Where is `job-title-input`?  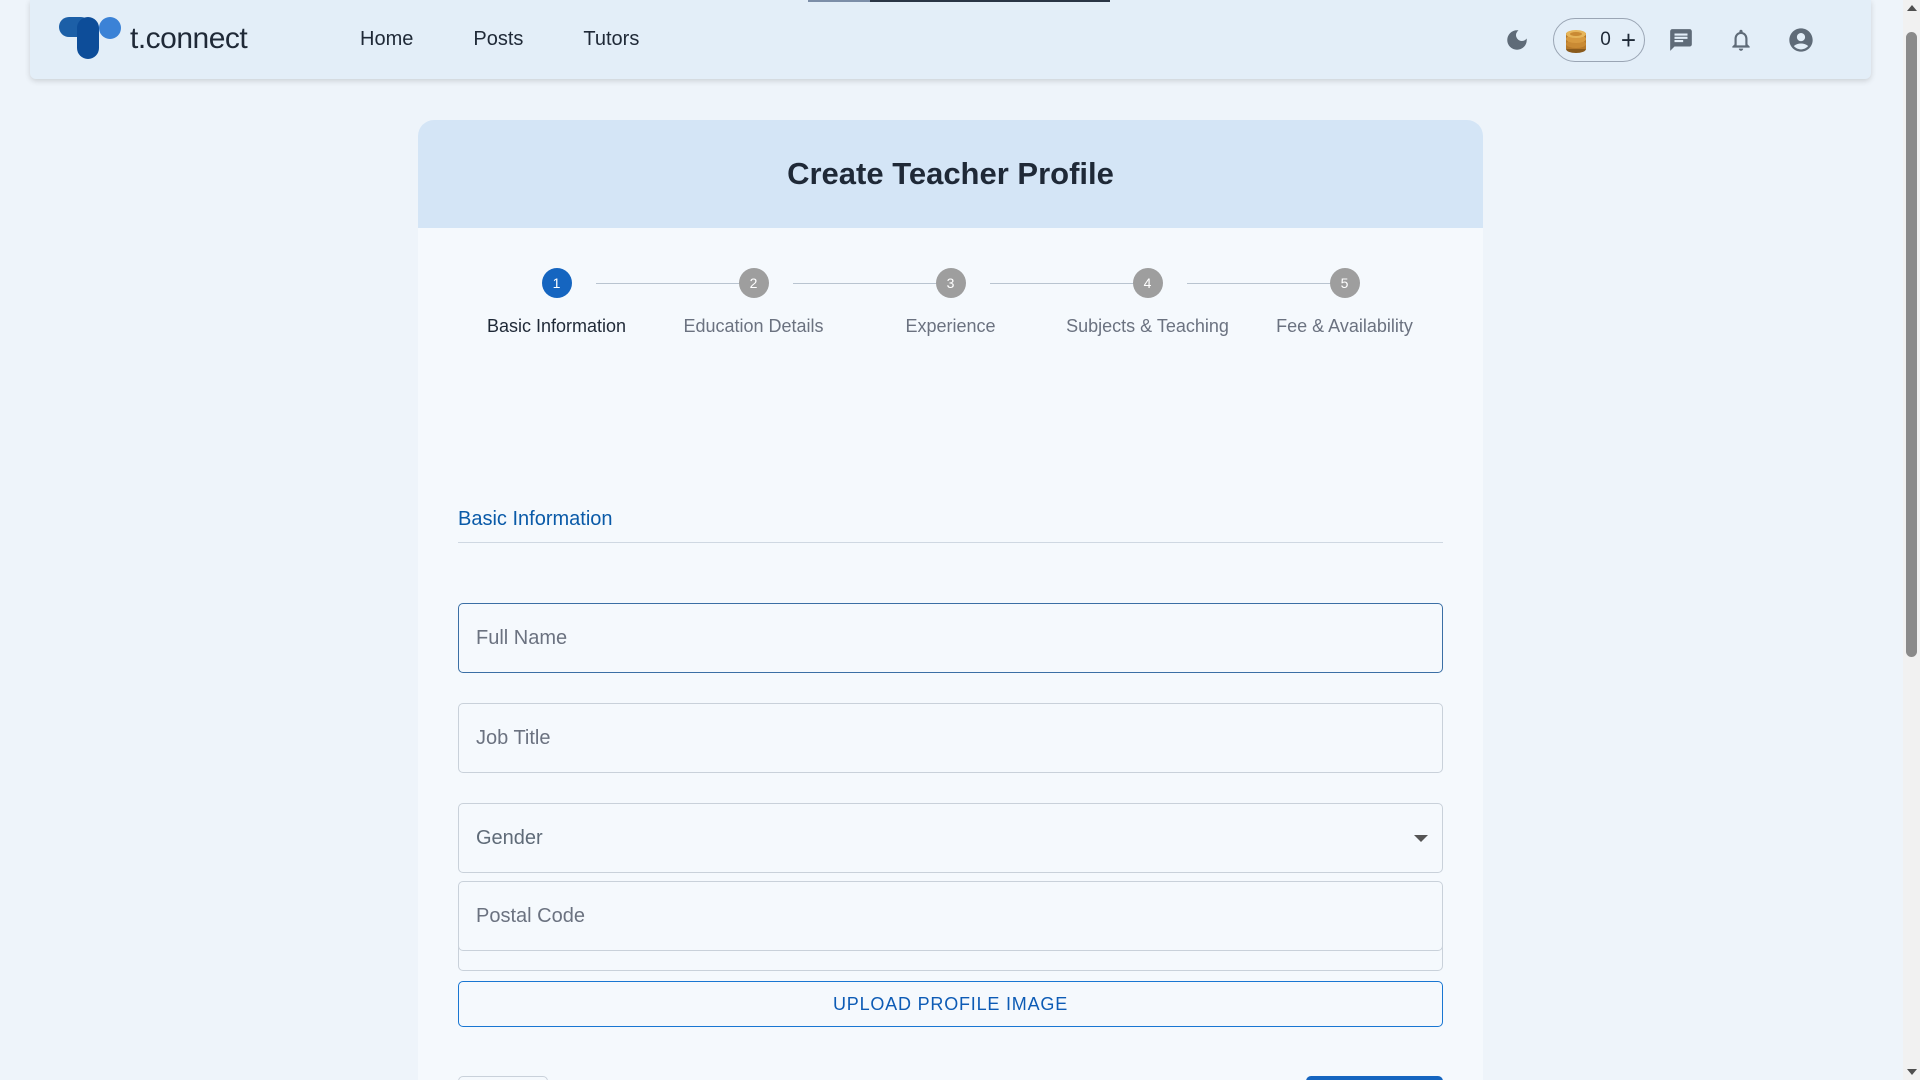 job-title-input is located at coordinates (959, 738).